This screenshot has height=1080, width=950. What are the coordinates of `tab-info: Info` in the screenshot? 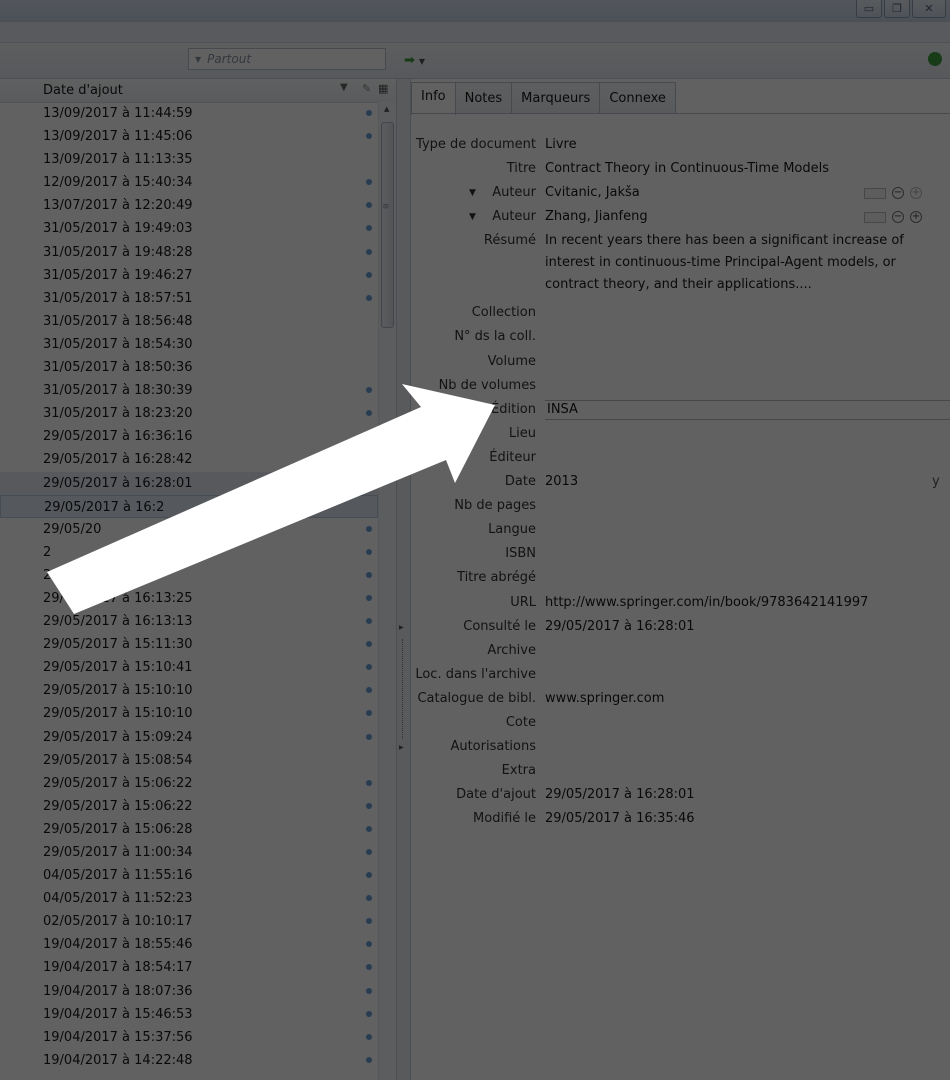 It's located at (433, 98).